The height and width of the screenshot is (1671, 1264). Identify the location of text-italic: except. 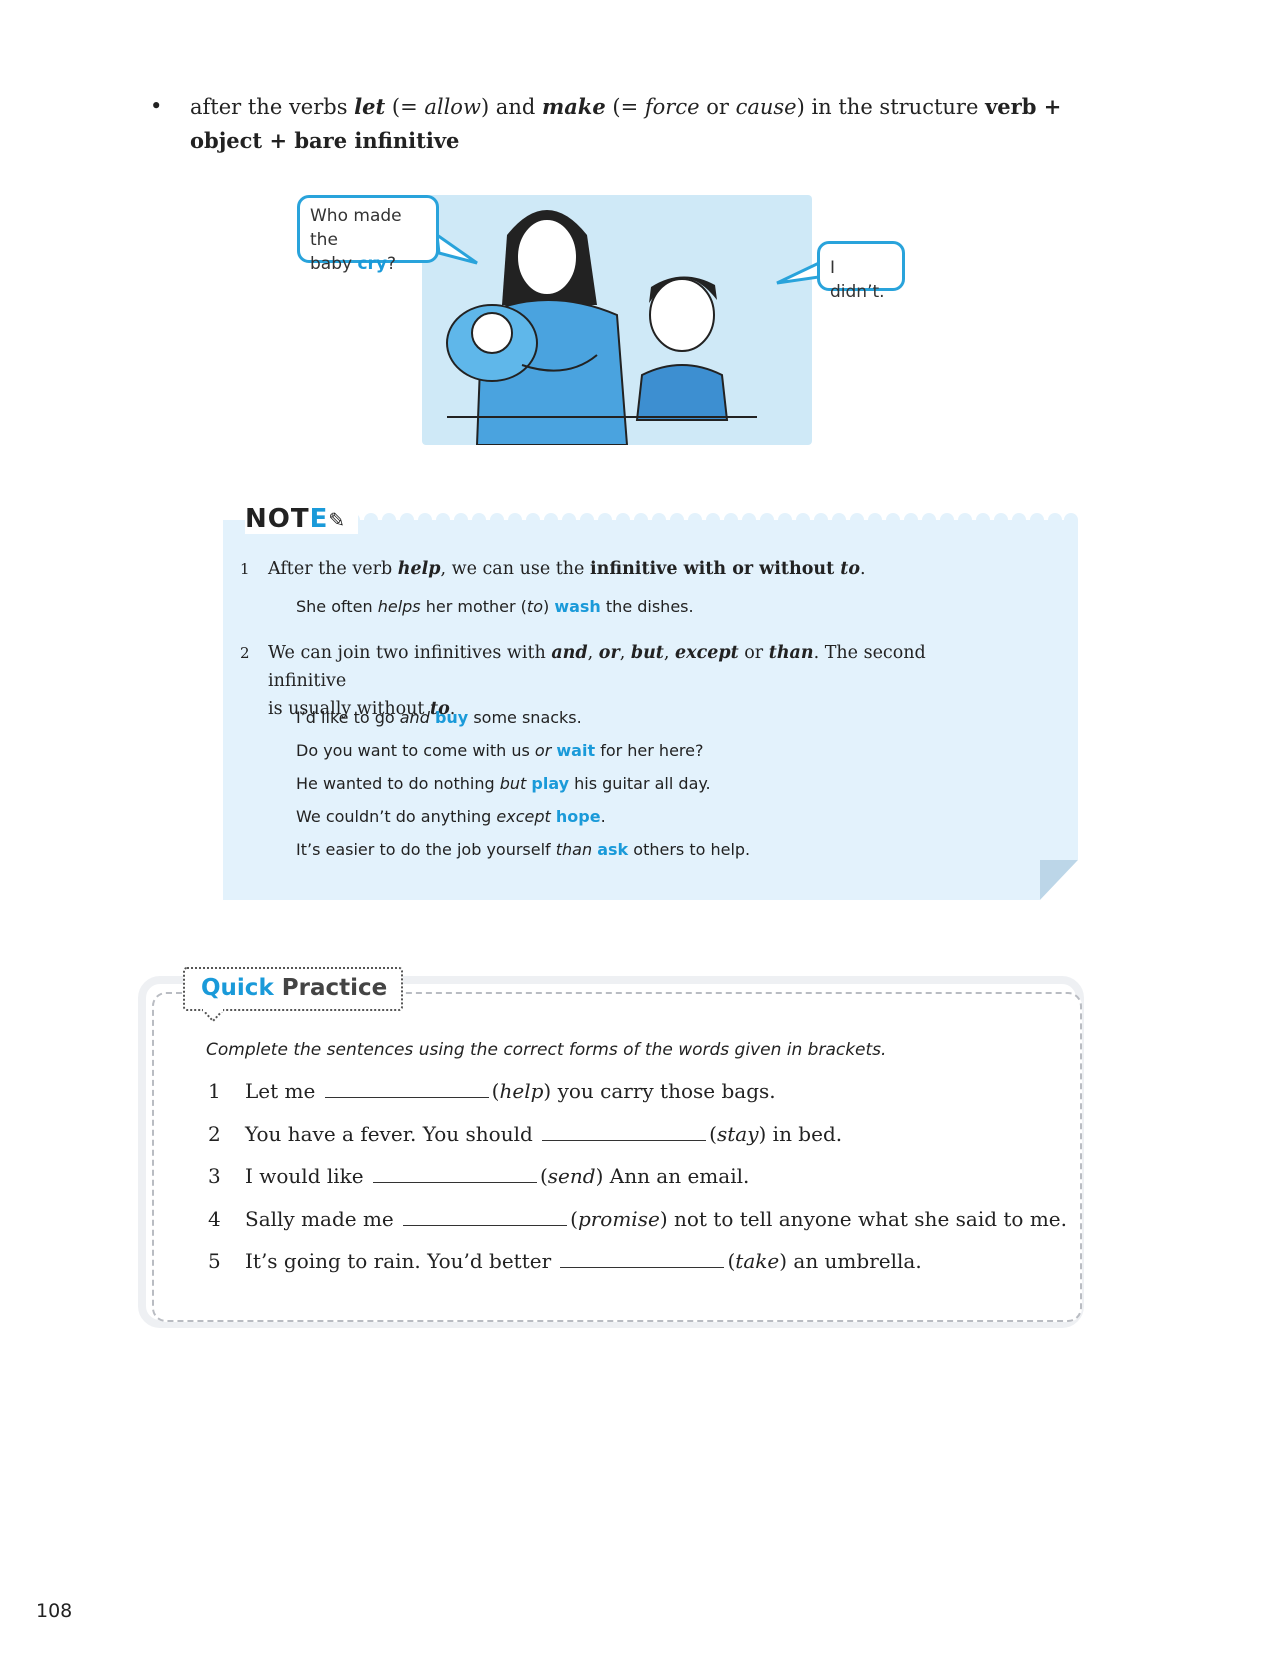
(523, 816).